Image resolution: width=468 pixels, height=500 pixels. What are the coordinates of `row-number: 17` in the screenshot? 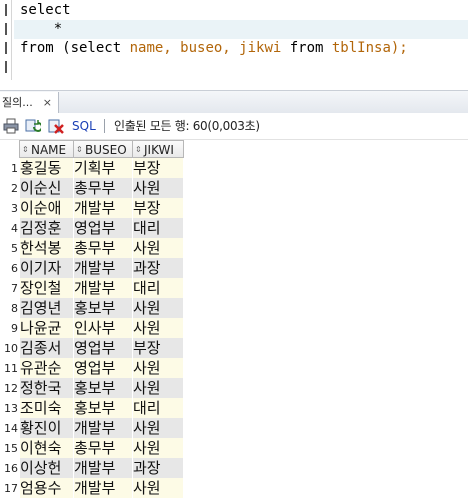 It's located at (11, 488).